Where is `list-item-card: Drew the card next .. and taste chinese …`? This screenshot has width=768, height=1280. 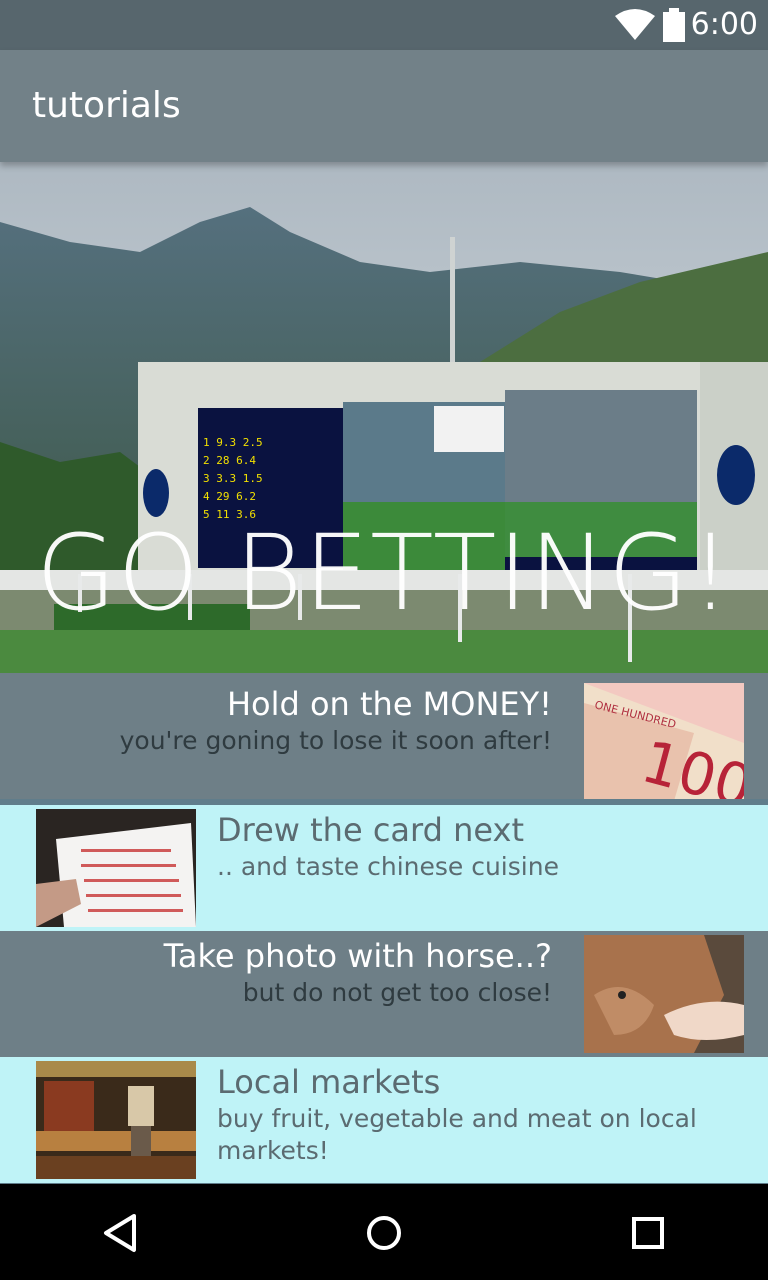 list-item-card: Drew the card next .. and taste chinese … is located at coordinates (384, 868).